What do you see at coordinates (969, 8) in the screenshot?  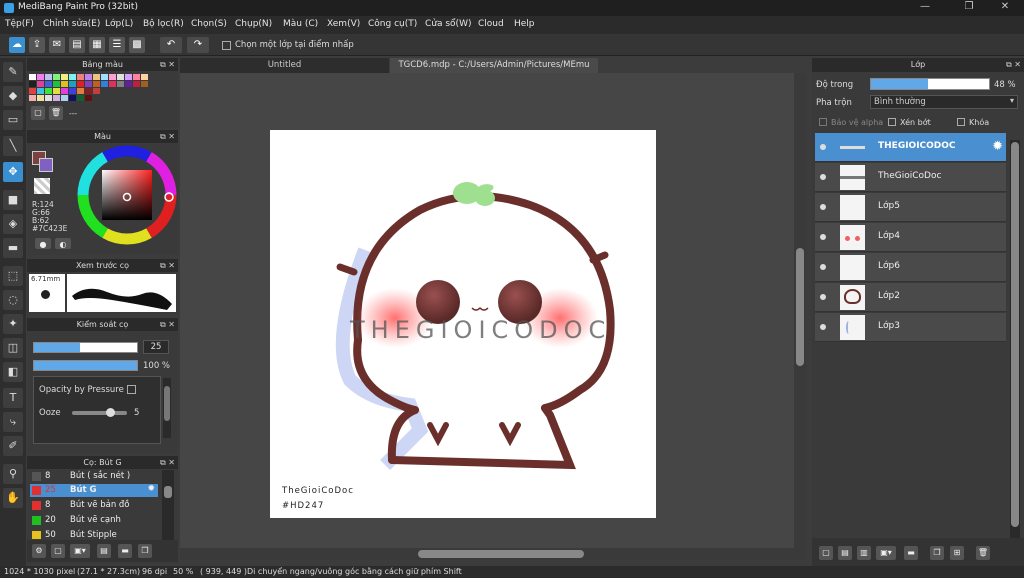 I see `maximize-icon: ❐` at bounding box center [969, 8].